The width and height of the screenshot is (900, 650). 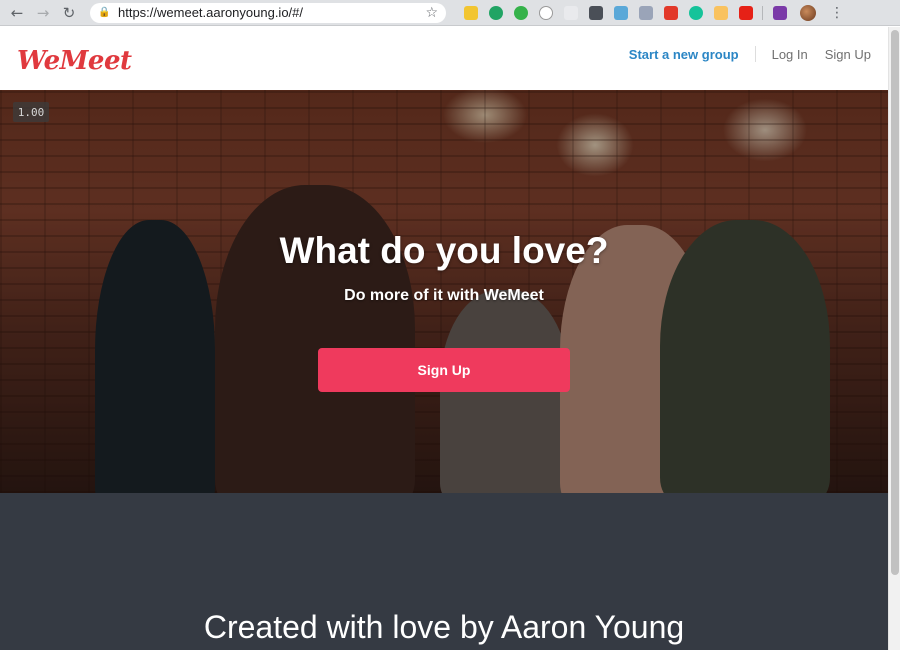 I want to click on extensions-bar, so click(x=625, y=12).